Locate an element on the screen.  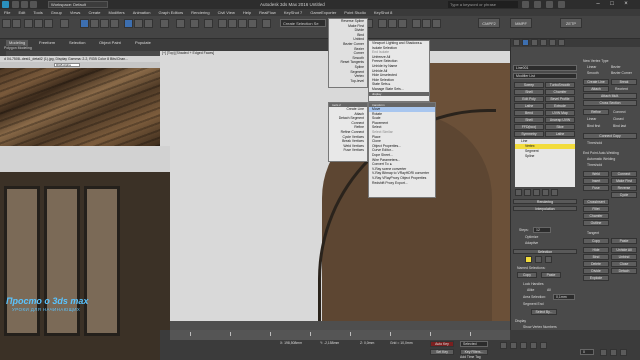
search-input: Type a keyword or phrase is located at coordinates (483, 4).